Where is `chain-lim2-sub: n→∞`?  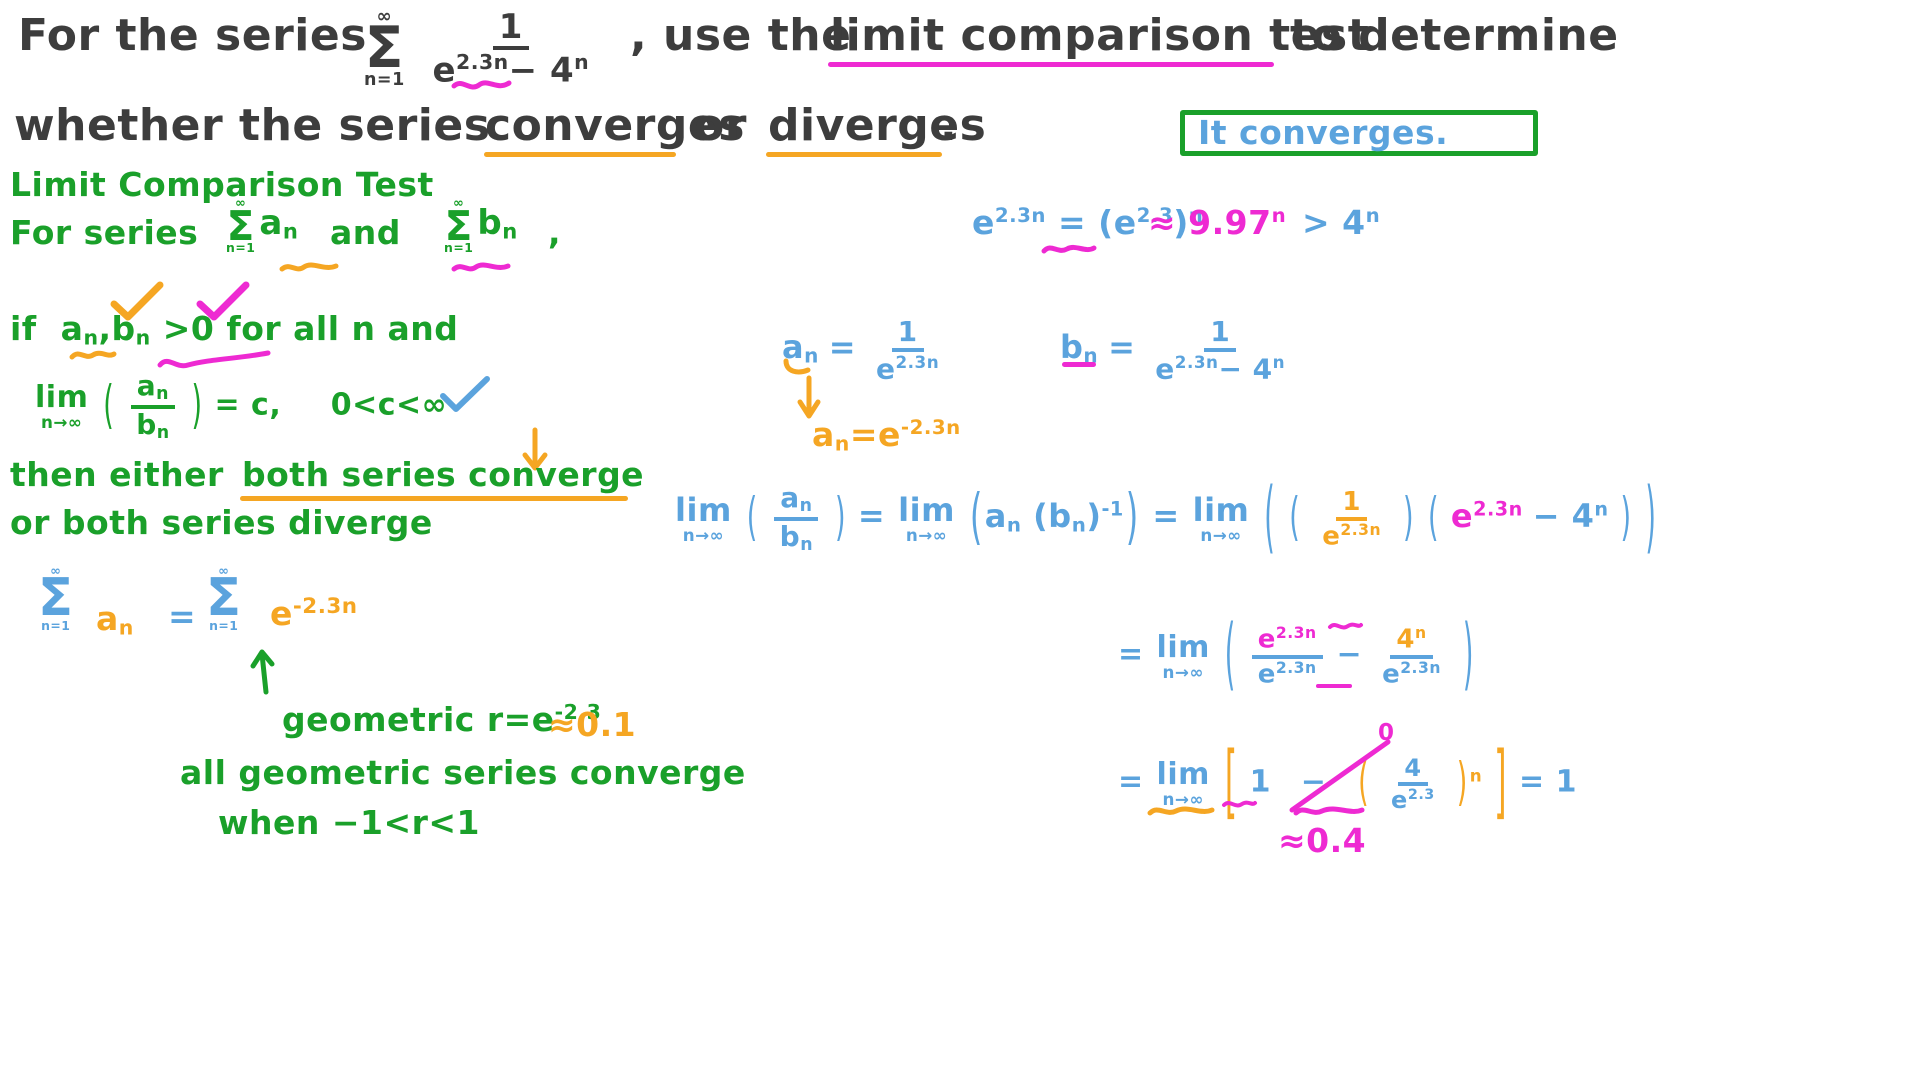 chain-lim2-sub: n→∞ is located at coordinates (926, 535).